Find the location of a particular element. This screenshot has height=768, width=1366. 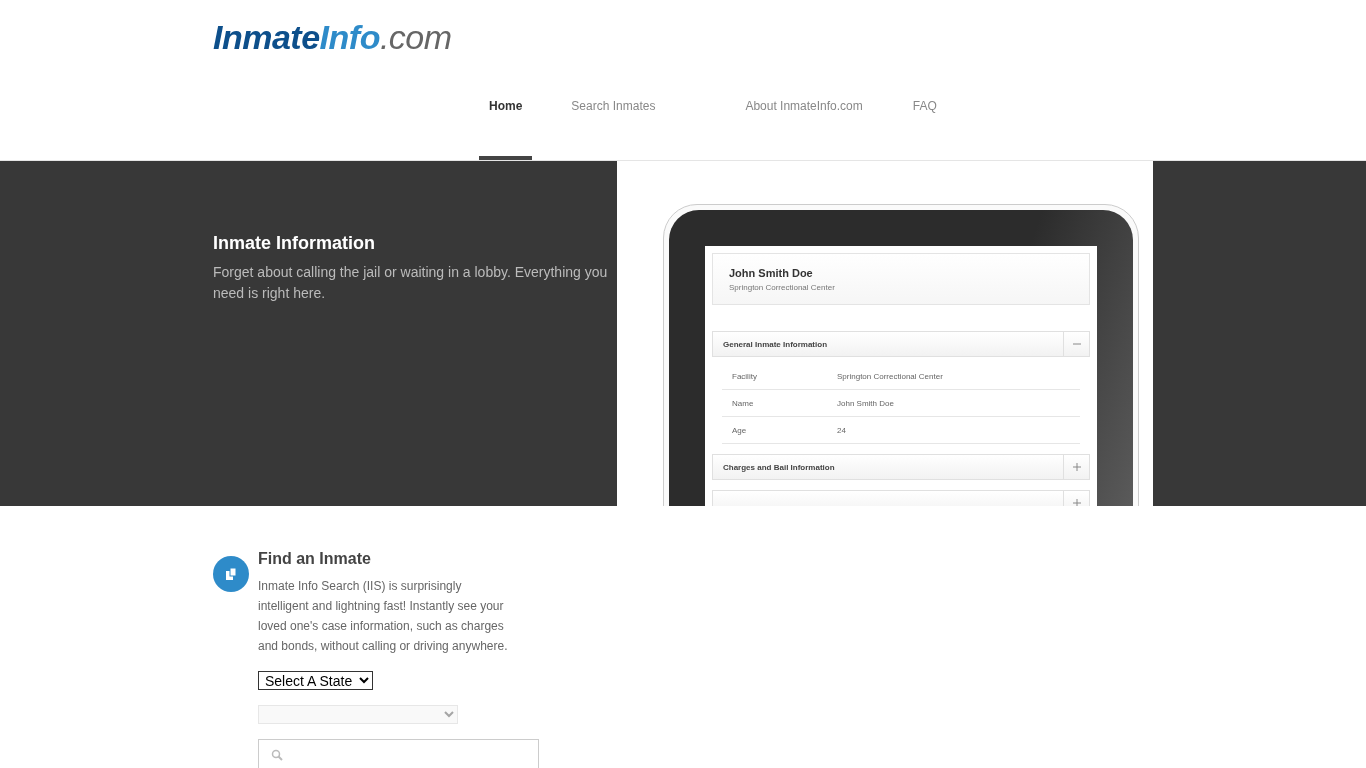

field-label: Age is located at coordinates (740, 430).